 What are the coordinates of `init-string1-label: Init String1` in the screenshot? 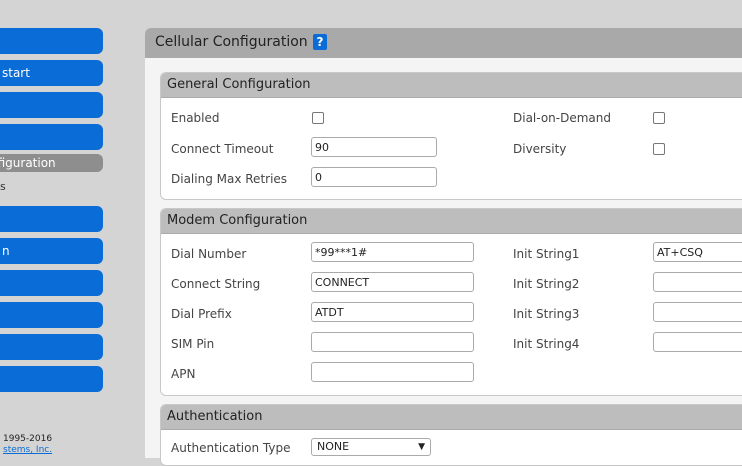 It's located at (546, 254).